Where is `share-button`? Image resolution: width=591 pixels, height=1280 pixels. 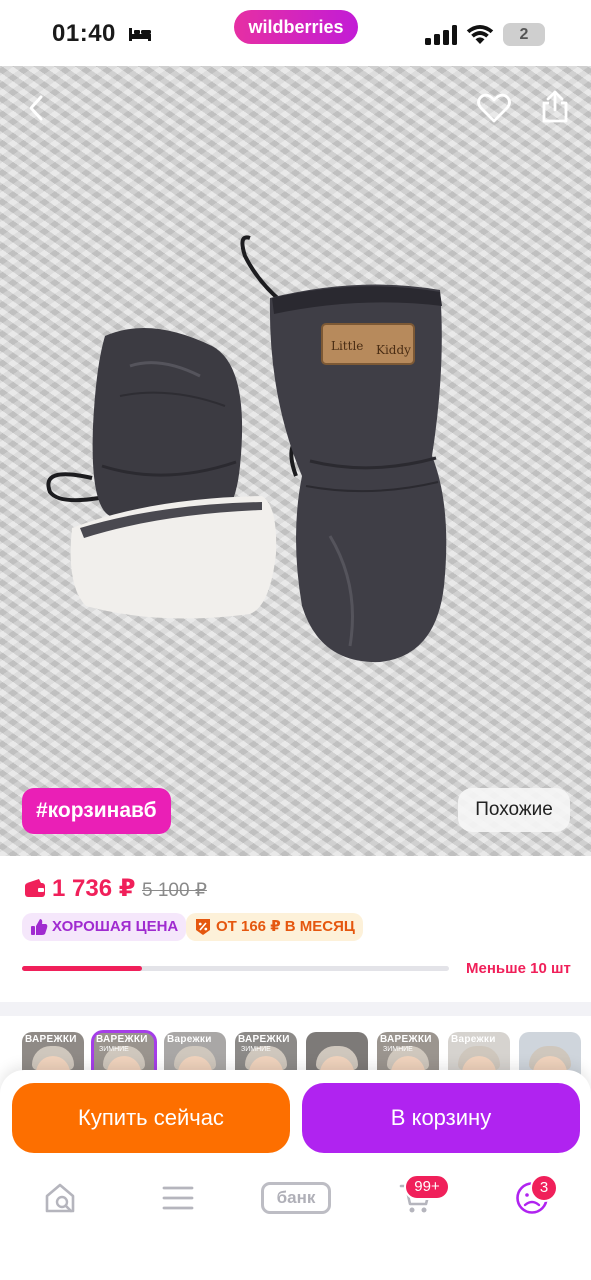
share-button is located at coordinates (555, 106).